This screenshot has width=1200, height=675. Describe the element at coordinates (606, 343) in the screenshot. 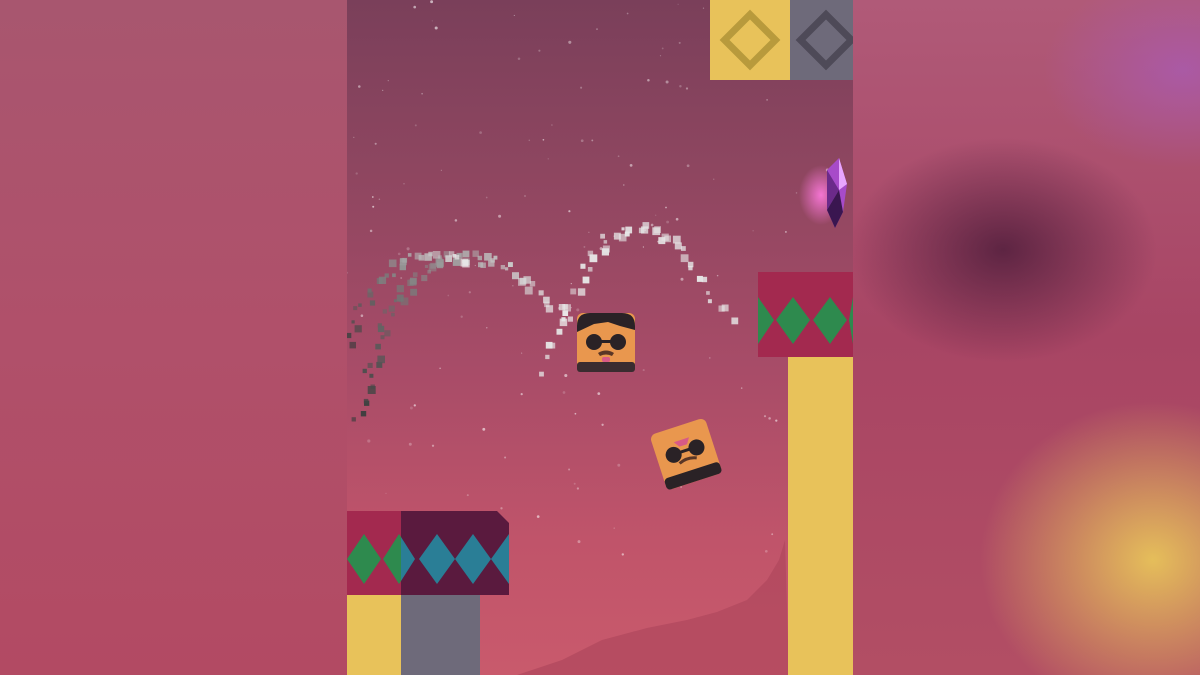

I see `player-character` at that location.